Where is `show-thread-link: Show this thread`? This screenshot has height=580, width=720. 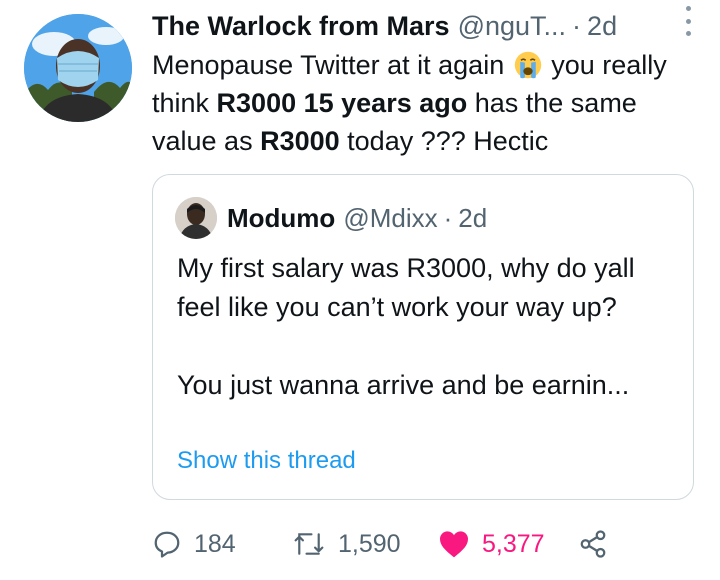 show-thread-link: Show this thread is located at coordinates (266, 461).